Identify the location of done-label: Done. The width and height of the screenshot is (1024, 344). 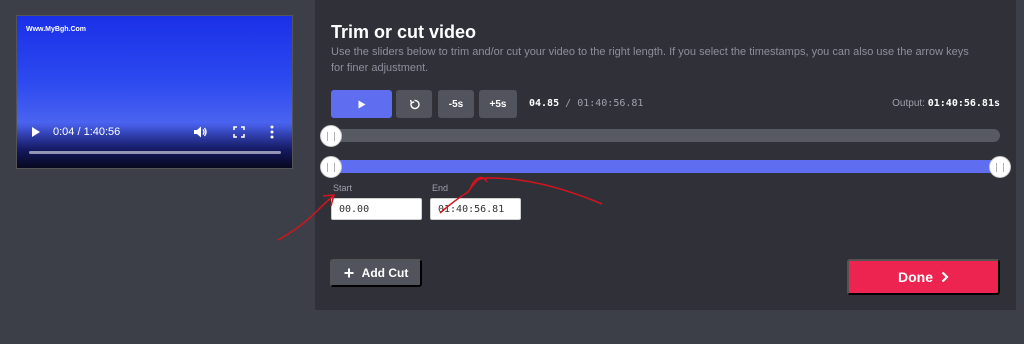
(915, 277).